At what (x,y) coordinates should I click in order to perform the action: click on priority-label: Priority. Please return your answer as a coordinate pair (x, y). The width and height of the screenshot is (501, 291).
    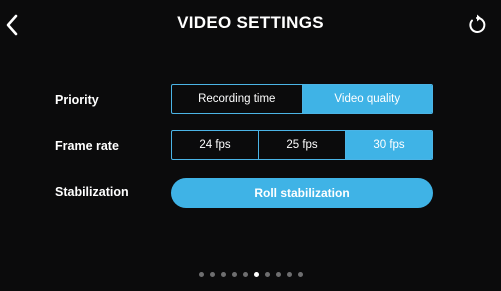
    Looking at the image, I should click on (77, 100).